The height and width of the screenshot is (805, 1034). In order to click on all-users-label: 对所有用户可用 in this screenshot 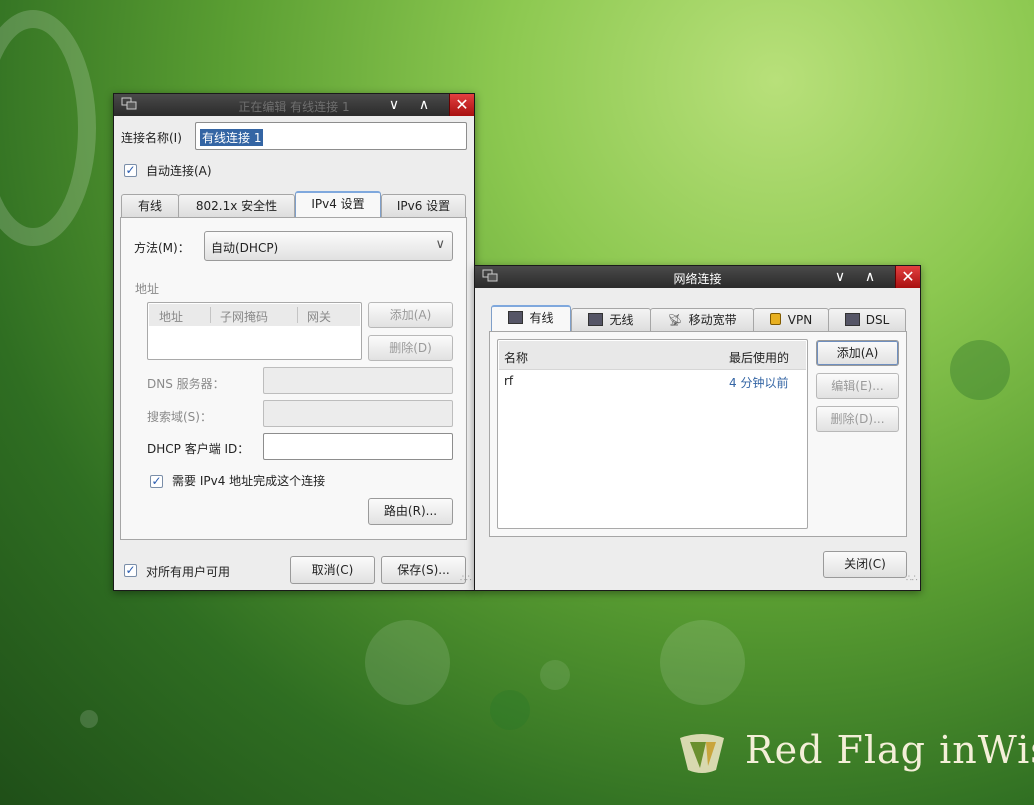, I will do `click(188, 572)`.